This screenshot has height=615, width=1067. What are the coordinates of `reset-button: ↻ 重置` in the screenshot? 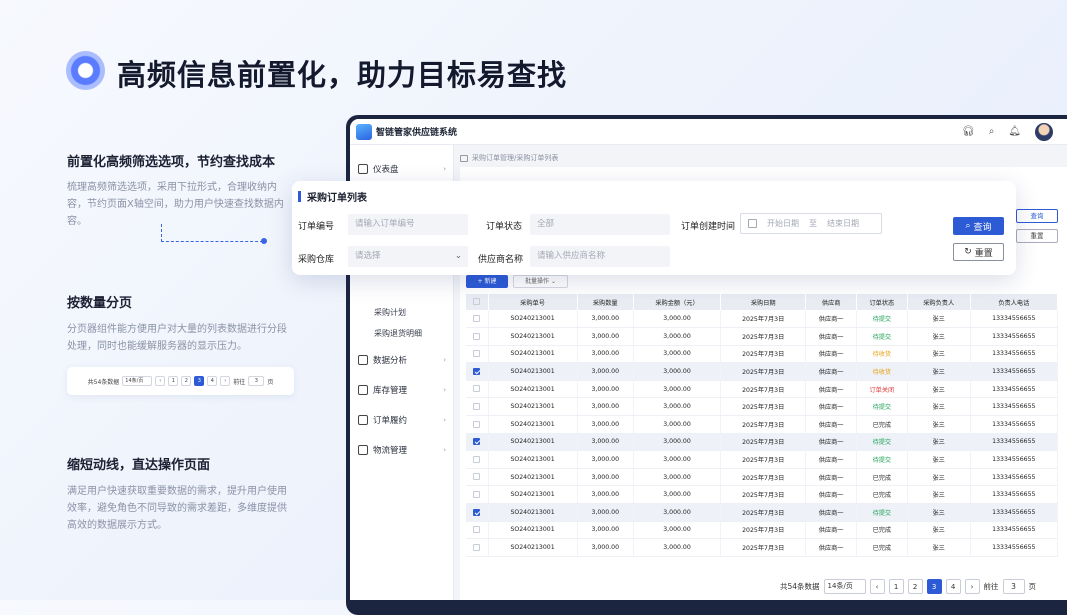 It's located at (978, 252).